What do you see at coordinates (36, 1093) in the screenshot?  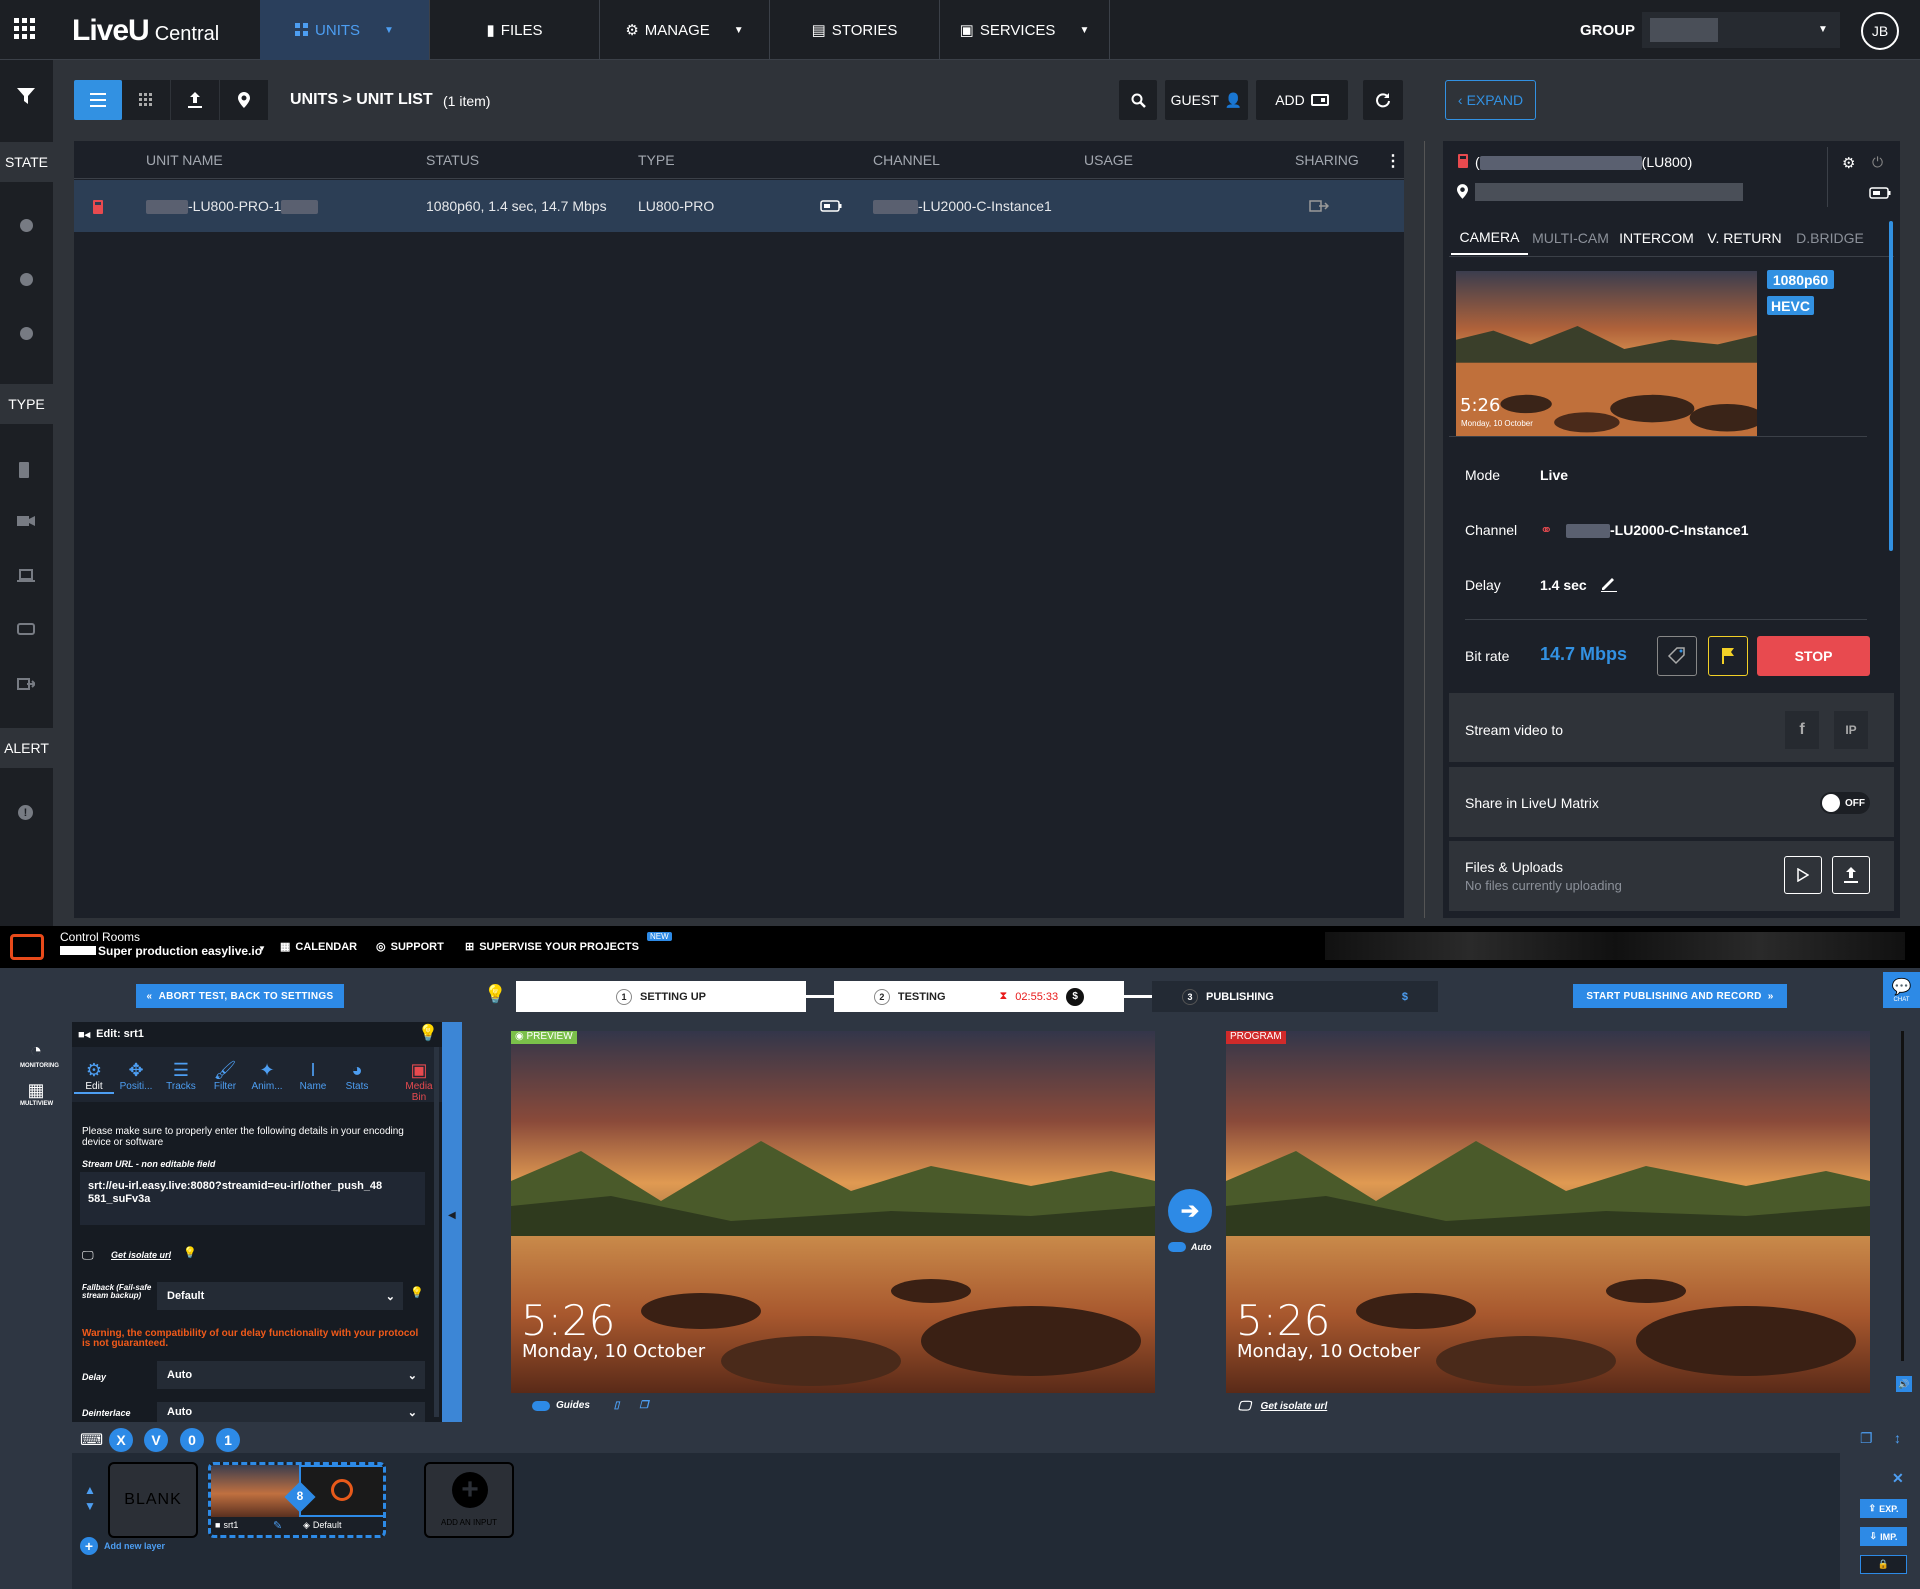 I see `multiview-button: ▦ MULTIVIEW` at bounding box center [36, 1093].